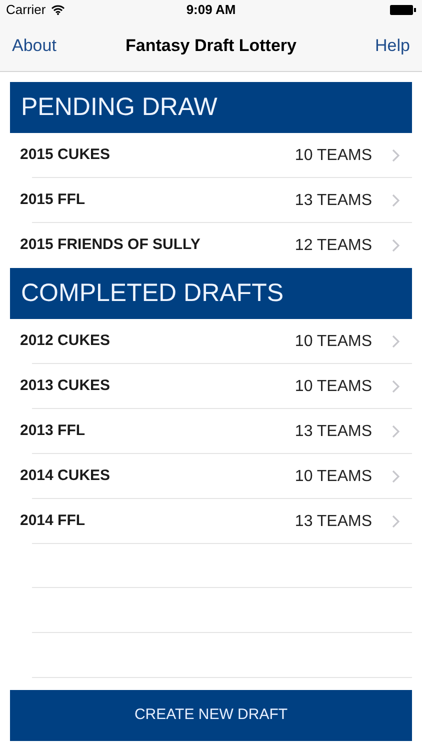 This screenshot has width=422, height=750. I want to click on draft-name: 2015 FRIENDS OF SULLY, so click(110, 245).